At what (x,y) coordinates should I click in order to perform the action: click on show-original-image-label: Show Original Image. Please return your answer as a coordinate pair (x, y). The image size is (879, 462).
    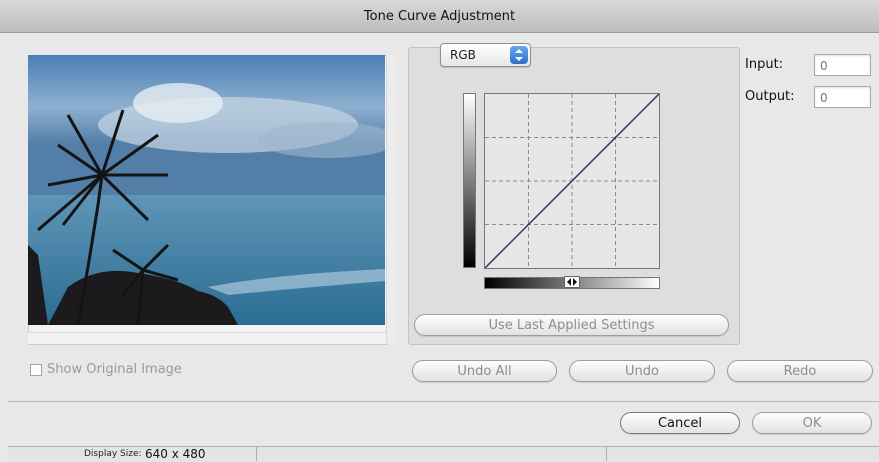
    Looking at the image, I should click on (114, 369).